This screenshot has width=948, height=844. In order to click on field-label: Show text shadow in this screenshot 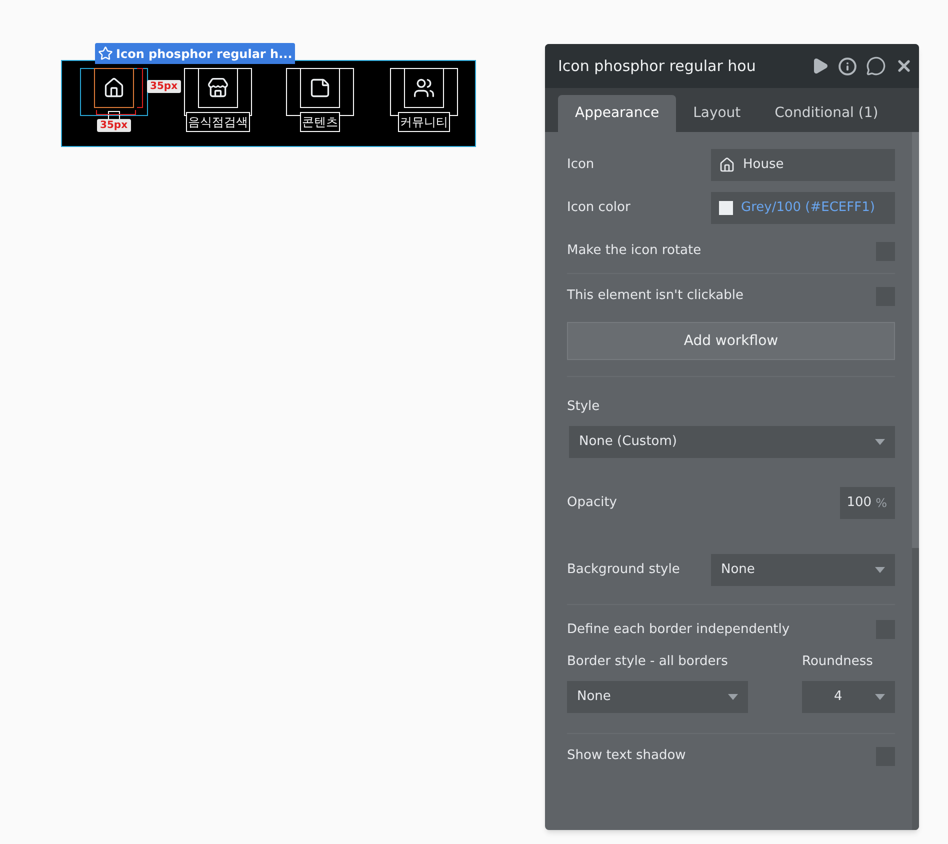, I will do `click(626, 756)`.